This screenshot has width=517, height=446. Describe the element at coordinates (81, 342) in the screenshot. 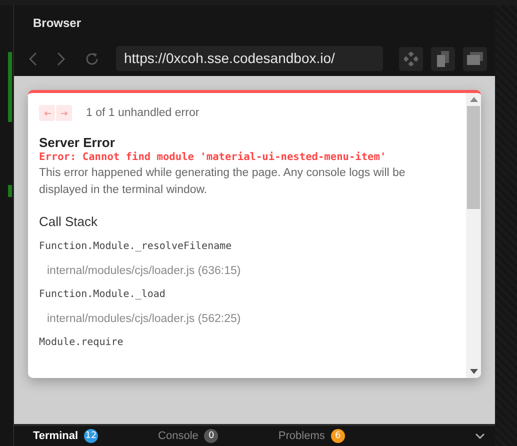

I see `stack-frame-function: Module.require` at that location.